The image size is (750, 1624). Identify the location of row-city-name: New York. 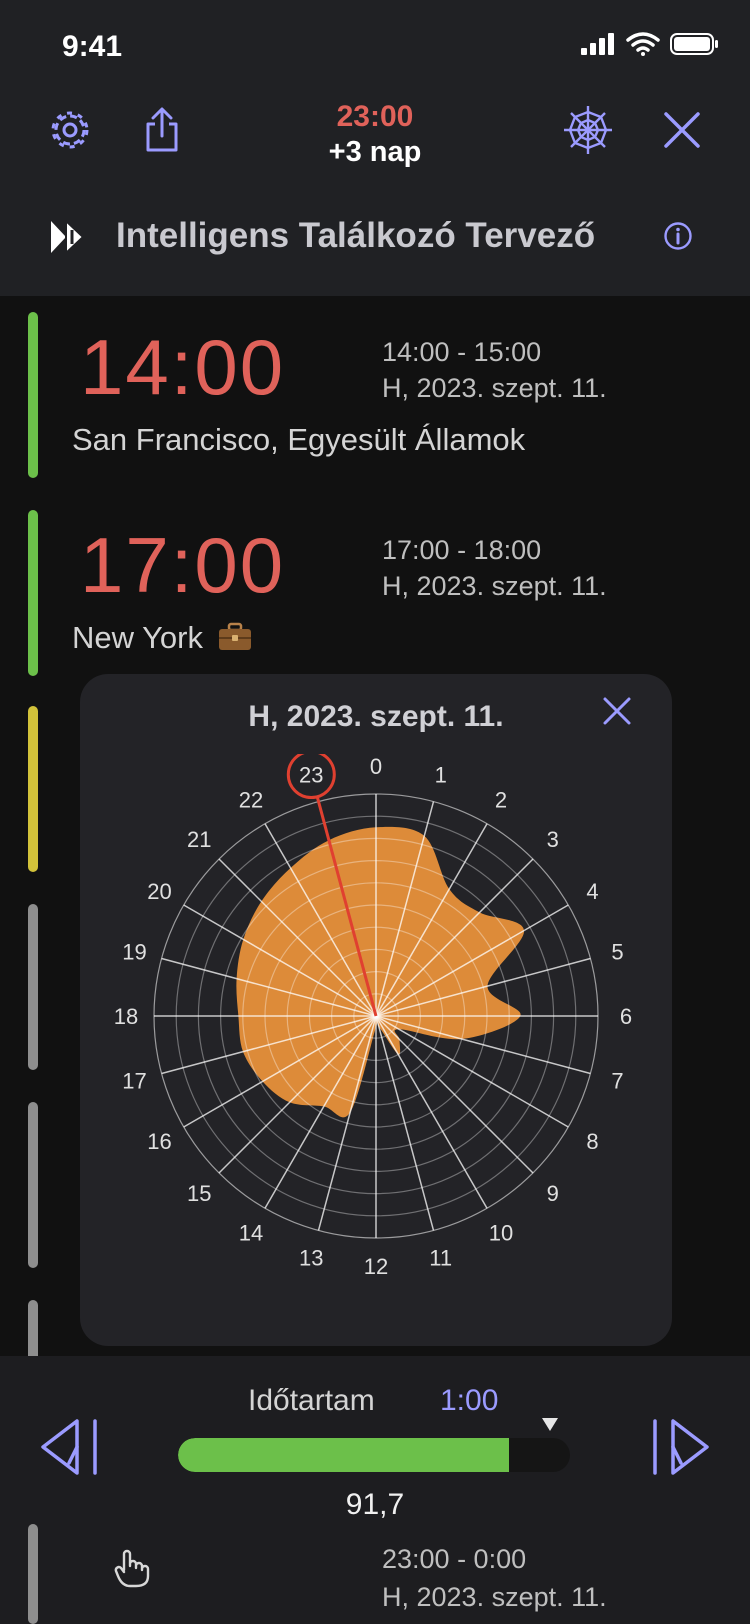
(137, 637).